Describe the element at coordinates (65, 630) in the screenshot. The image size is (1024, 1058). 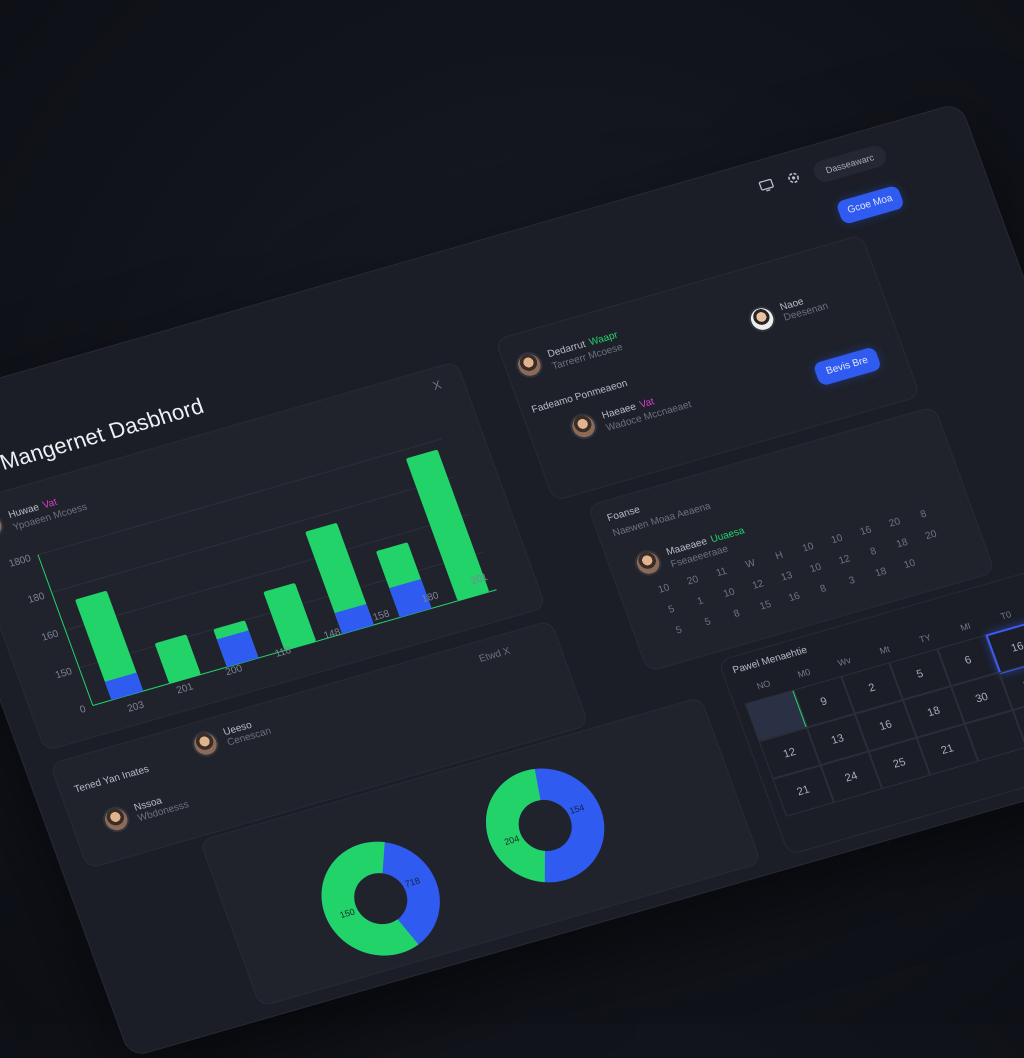
I see `y-axis` at that location.